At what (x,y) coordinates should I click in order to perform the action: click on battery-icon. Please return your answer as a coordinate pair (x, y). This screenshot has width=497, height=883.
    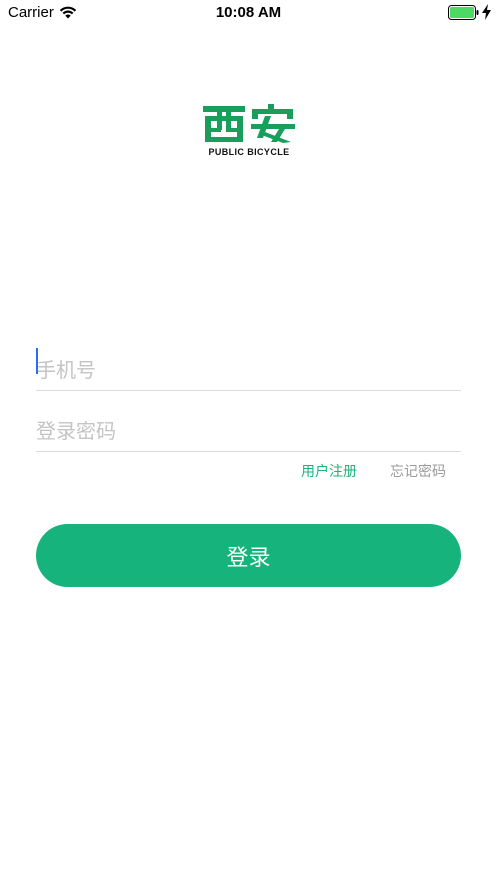
    Looking at the image, I should click on (463, 12).